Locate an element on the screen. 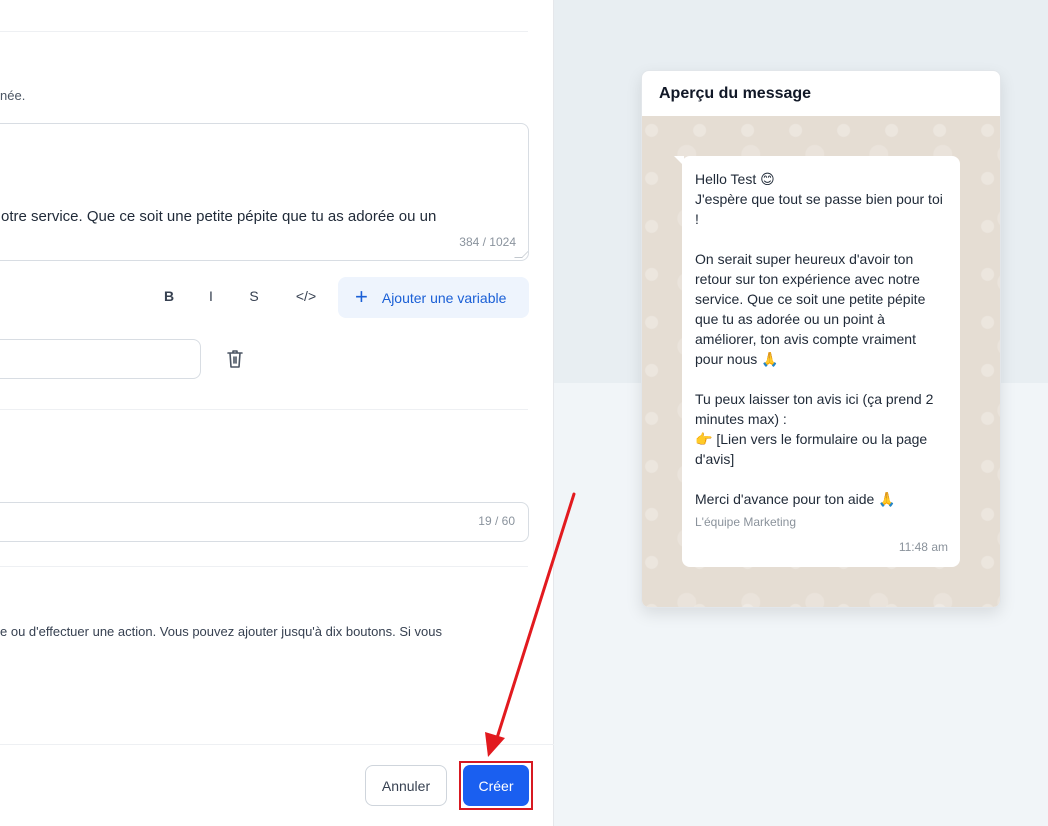  message-signature: L'équipe Marketing is located at coordinates (746, 522).